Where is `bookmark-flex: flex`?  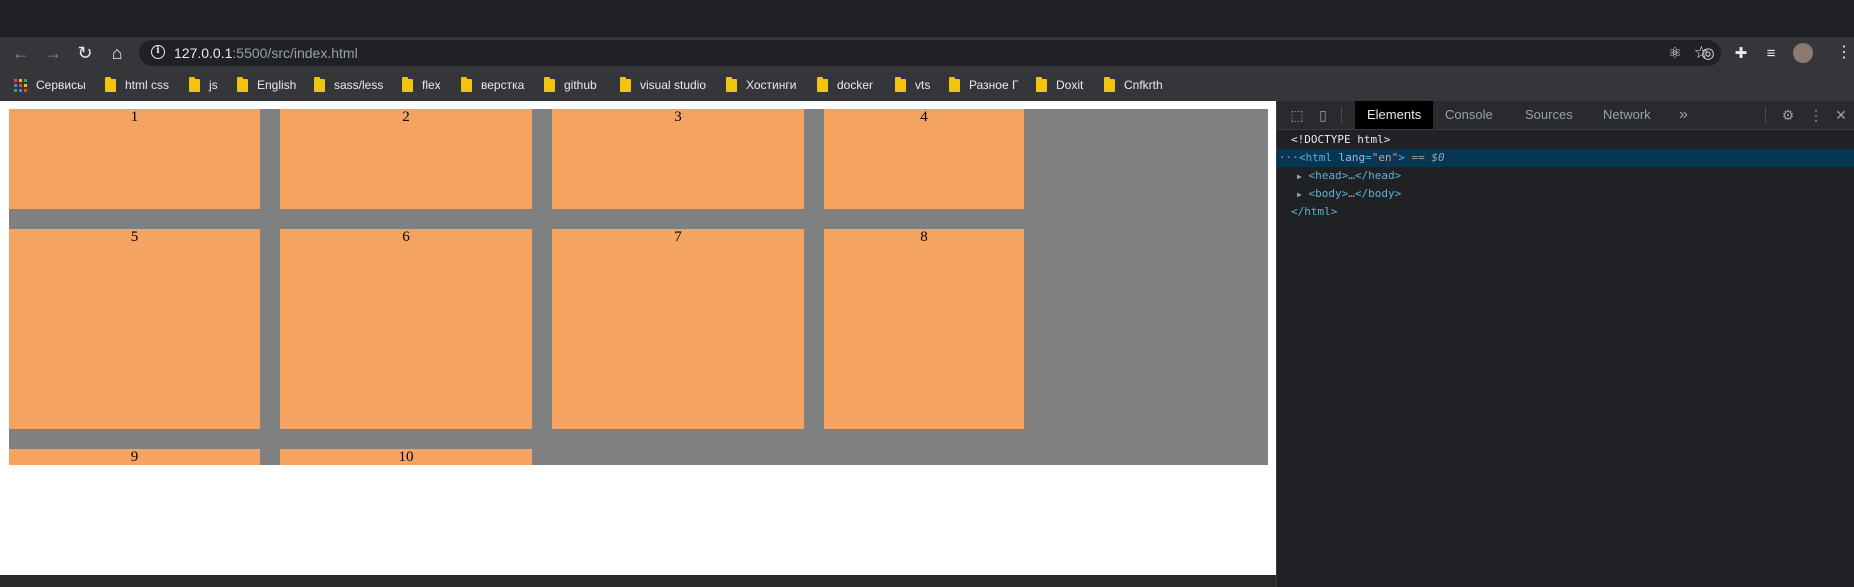
bookmark-flex: flex is located at coordinates (421, 85).